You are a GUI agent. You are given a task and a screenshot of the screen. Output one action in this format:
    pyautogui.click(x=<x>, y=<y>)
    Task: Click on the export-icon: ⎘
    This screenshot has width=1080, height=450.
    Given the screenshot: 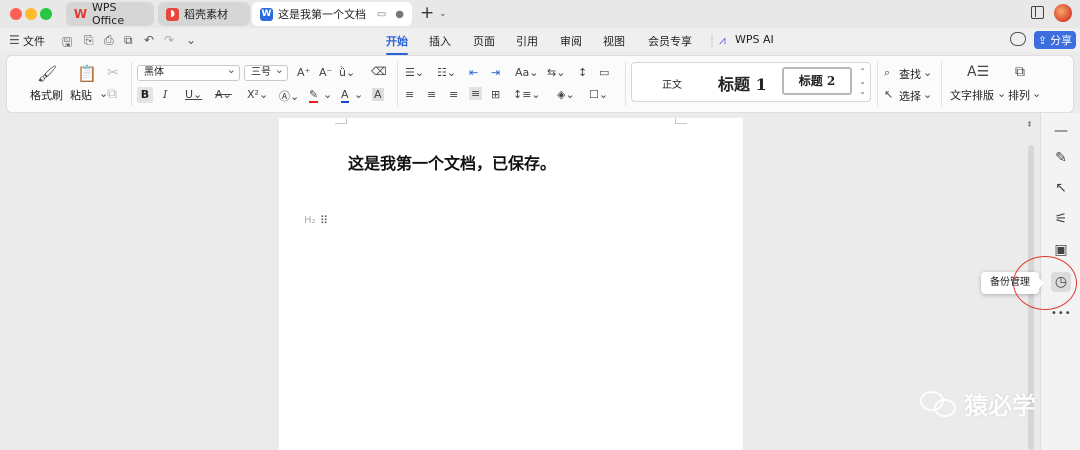 What is the action you would take?
    pyautogui.click(x=89, y=40)
    